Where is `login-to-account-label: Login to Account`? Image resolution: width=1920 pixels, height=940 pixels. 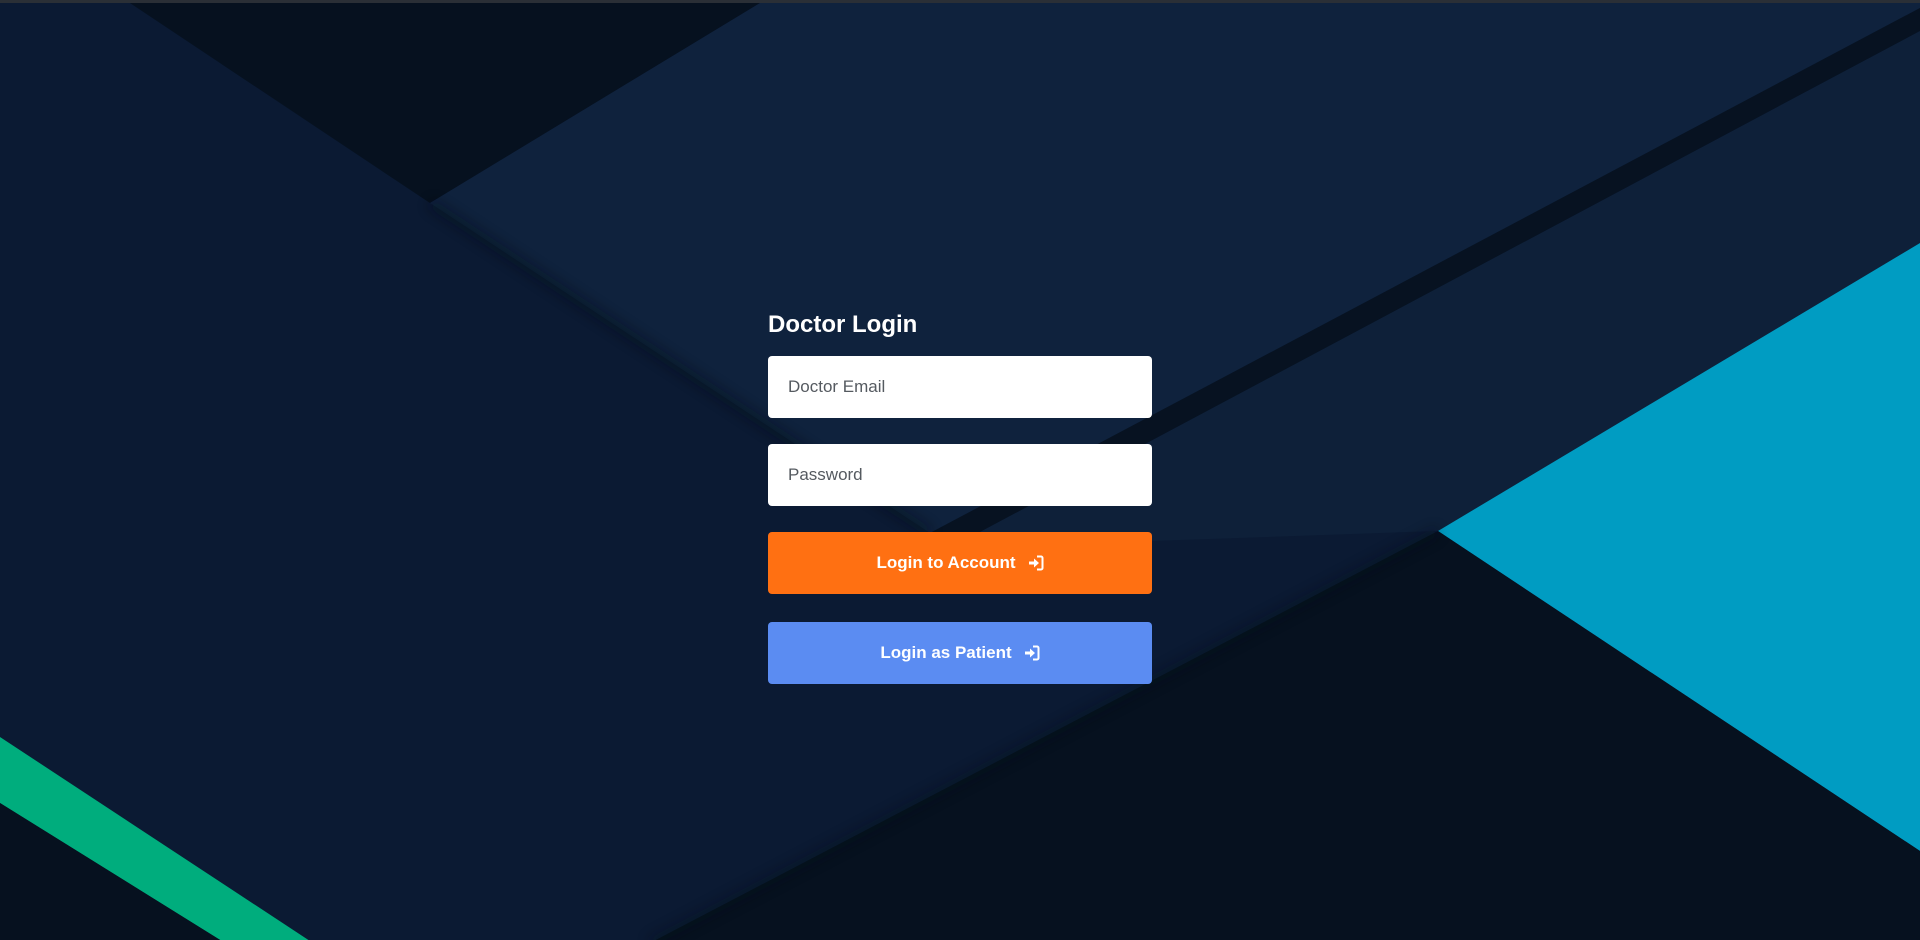 login-to-account-label: Login to Account is located at coordinates (946, 562).